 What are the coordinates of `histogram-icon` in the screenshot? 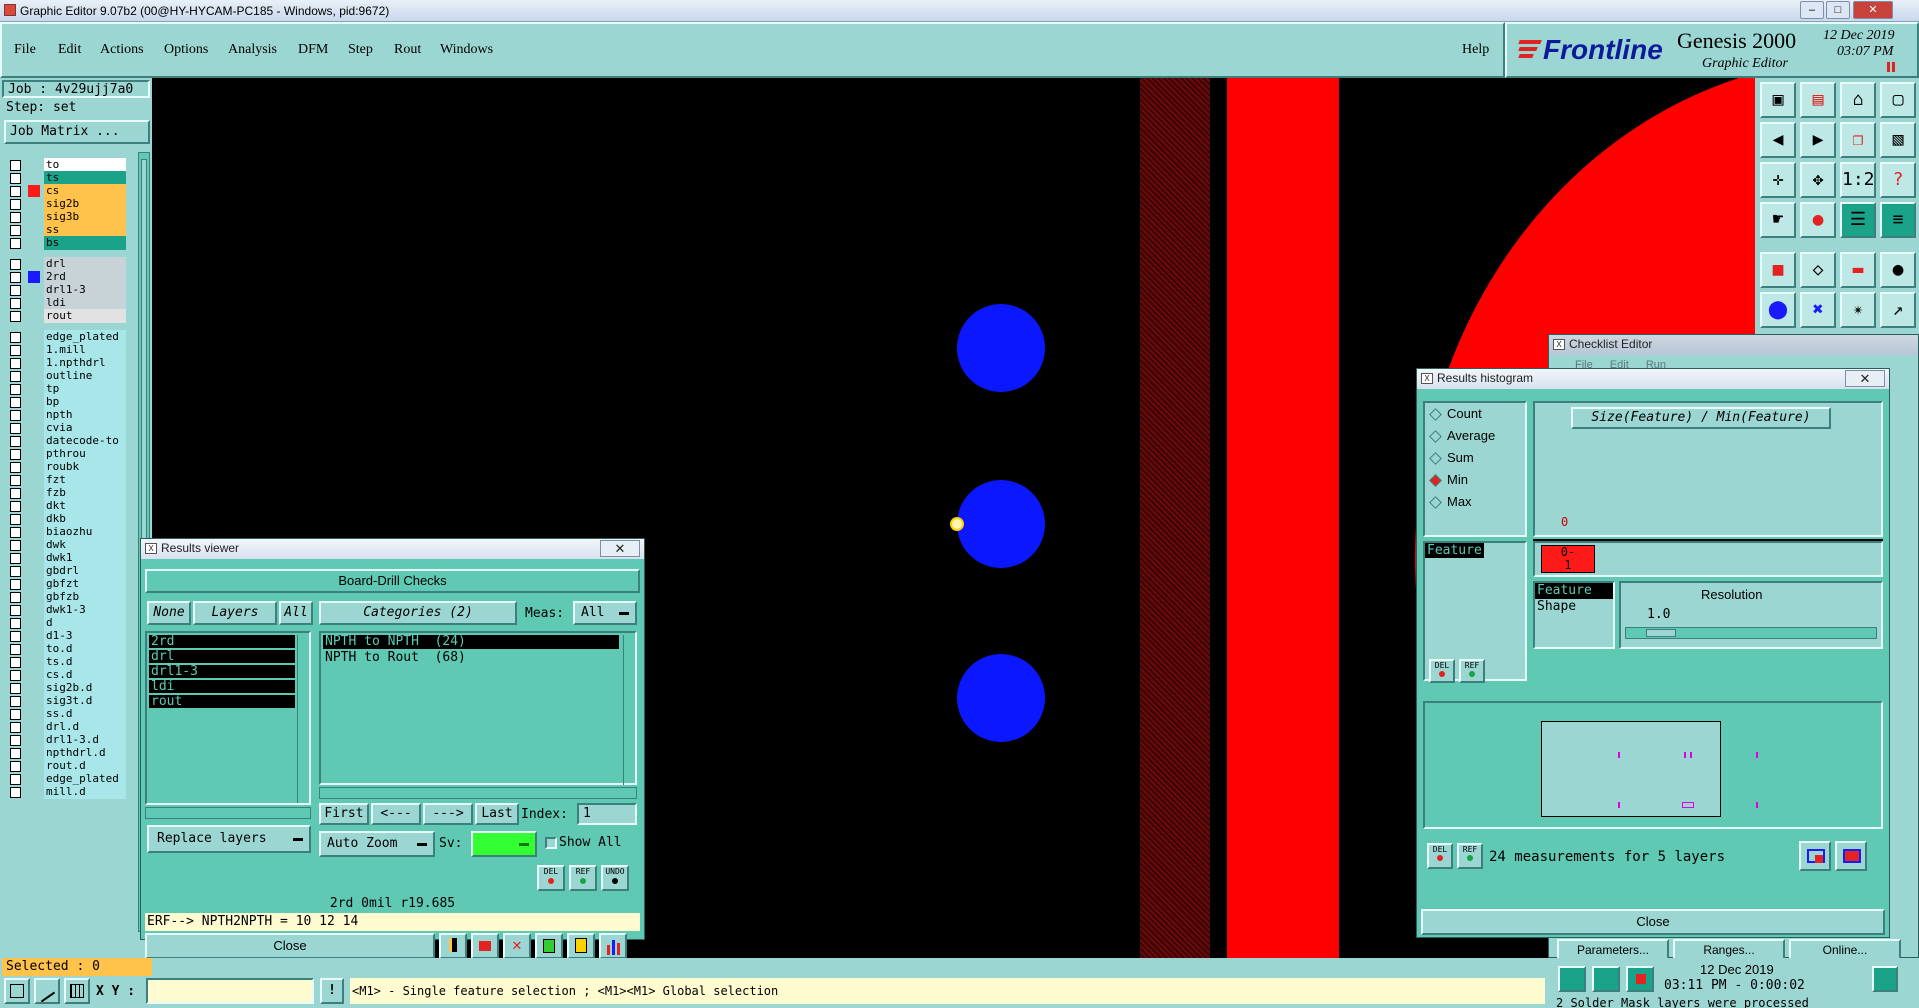 It's located at (613, 946).